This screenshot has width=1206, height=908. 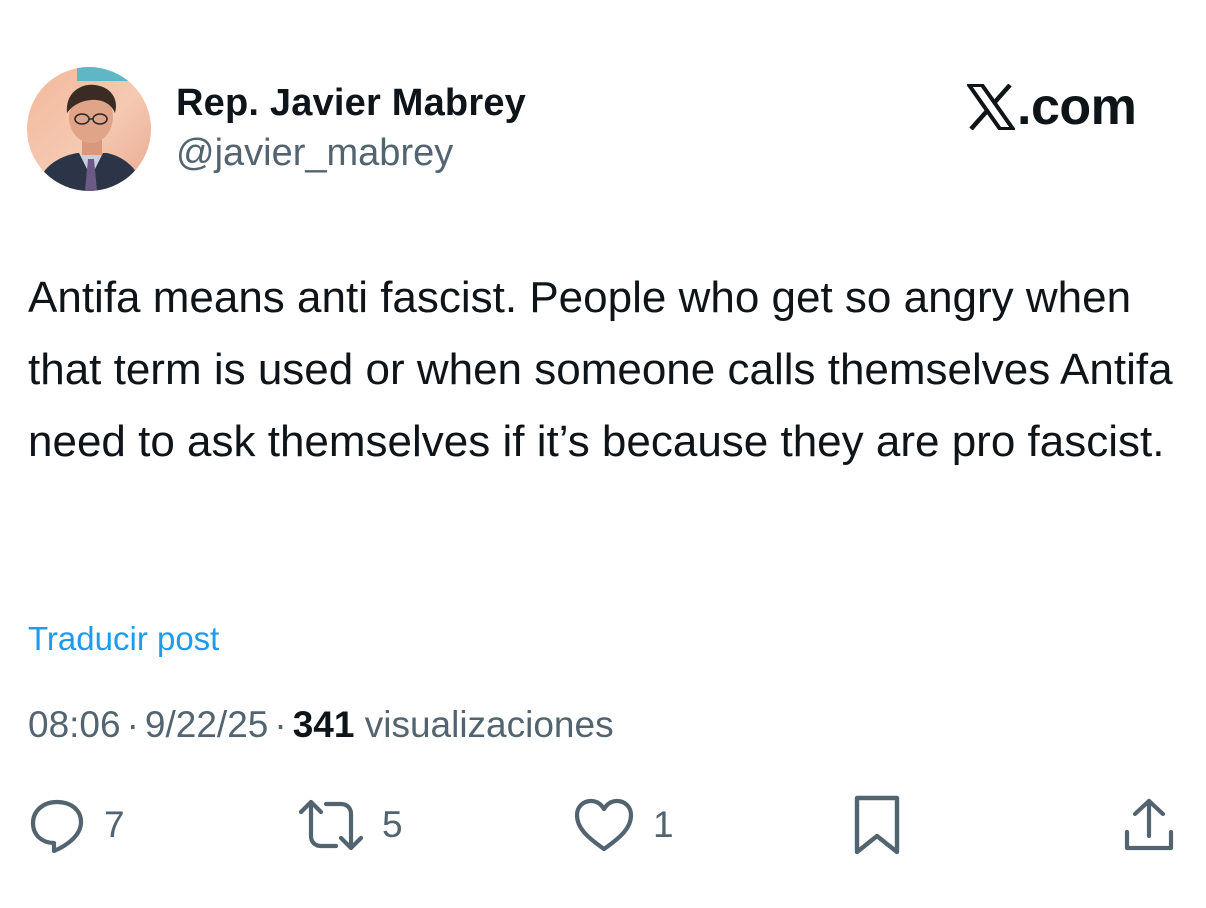 I want to click on brand-domain-text: .com, so click(x=1077, y=107).